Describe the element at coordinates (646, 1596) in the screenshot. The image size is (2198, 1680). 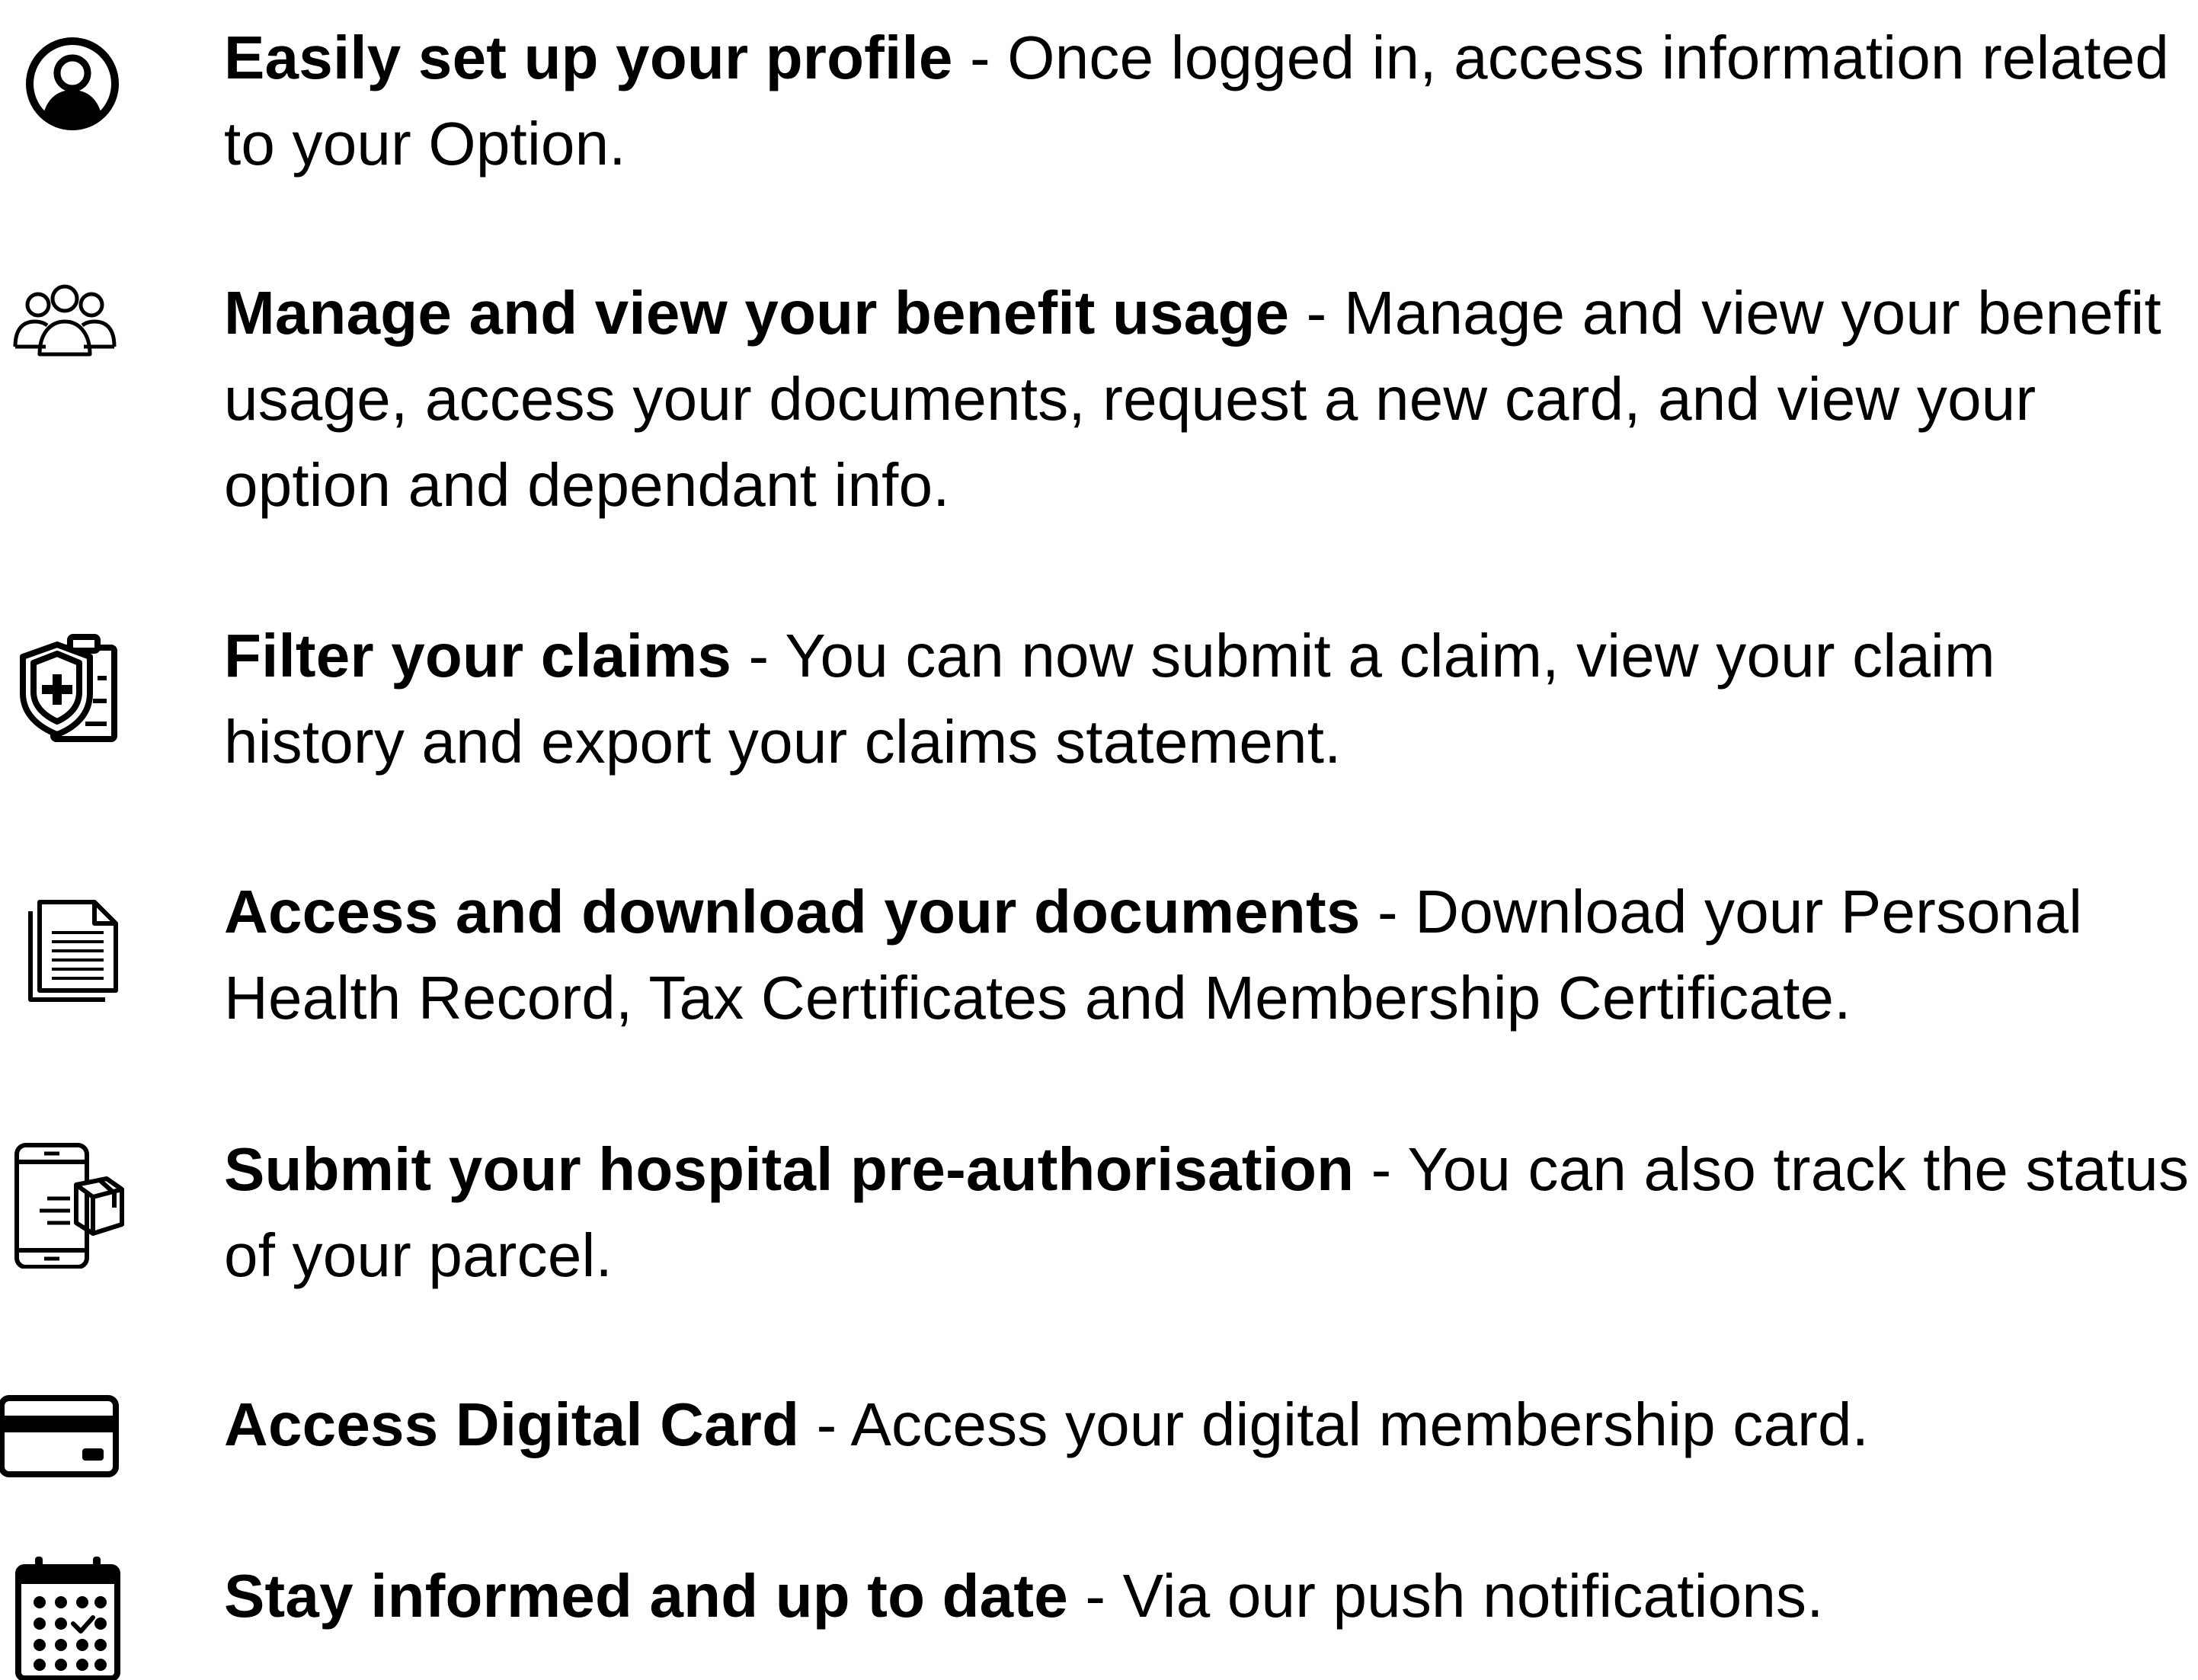
I see `feature-title: Stay informed and up to date` at that location.